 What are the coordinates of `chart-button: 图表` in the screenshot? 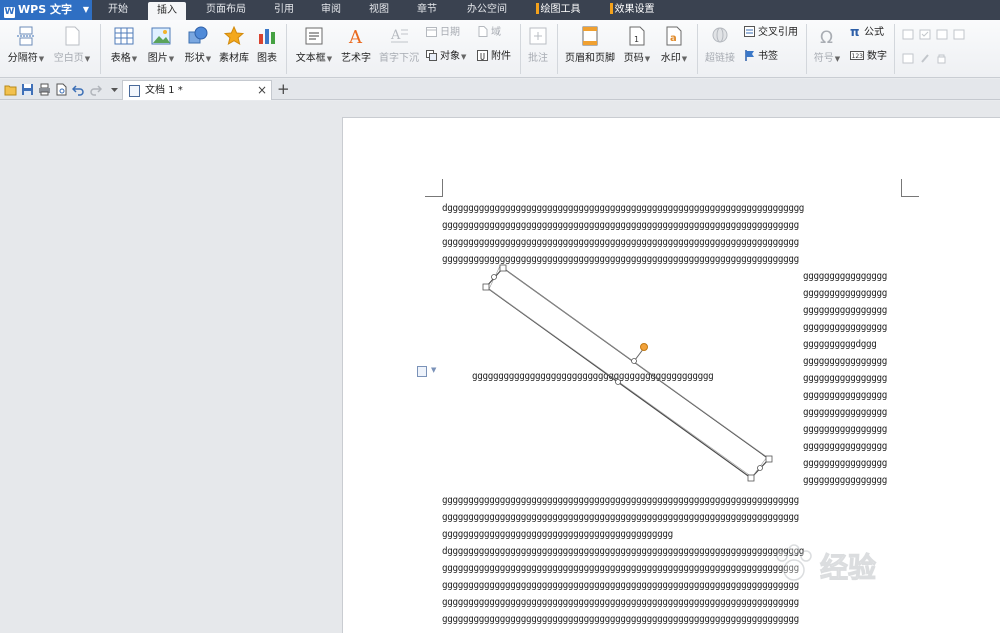 It's located at (267, 45).